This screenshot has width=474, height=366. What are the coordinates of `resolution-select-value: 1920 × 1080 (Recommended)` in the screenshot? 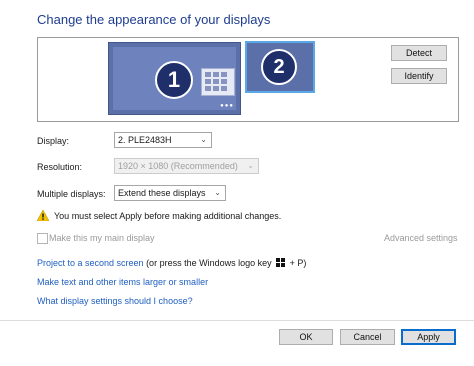 It's located at (178, 166).